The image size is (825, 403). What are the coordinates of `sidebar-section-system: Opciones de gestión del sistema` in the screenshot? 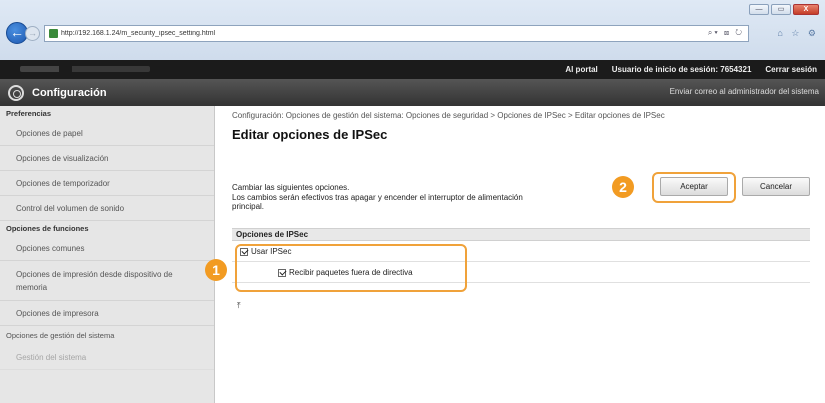 It's located at (60, 335).